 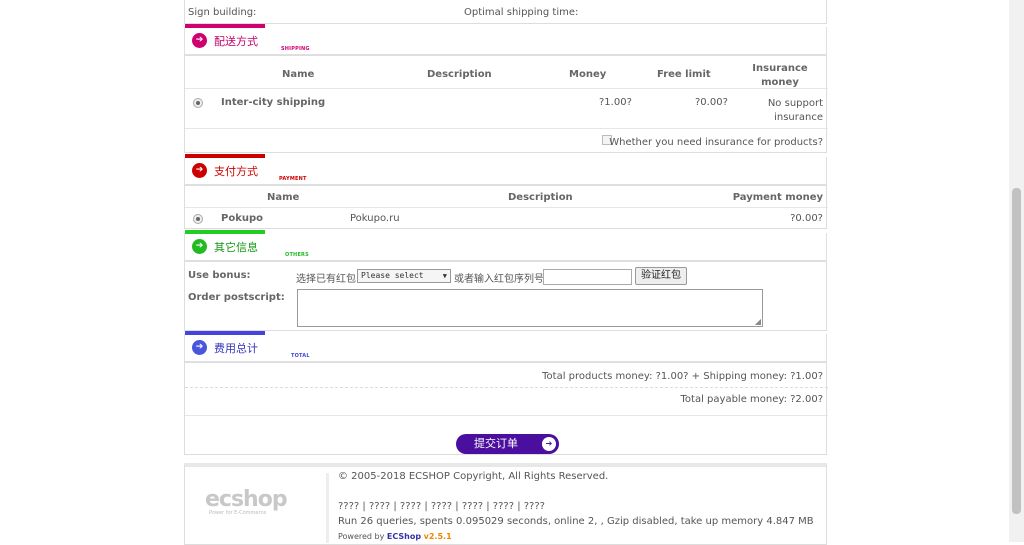 What do you see at coordinates (540, 197) in the screenshot?
I see `payment-col-description: Description` at bounding box center [540, 197].